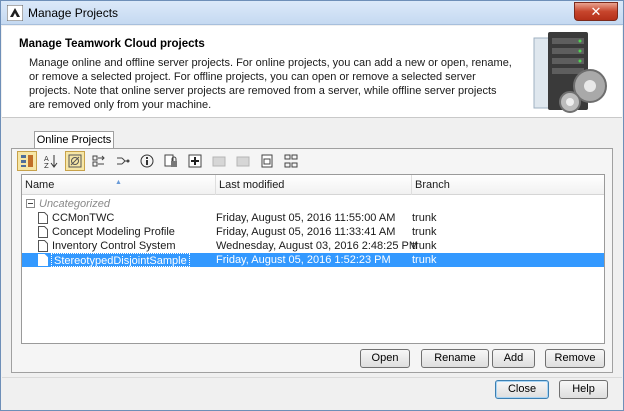 Image resolution: width=624 pixels, height=411 pixels. Describe the element at coordinates (74, 204) in the screenshot. I see `group-label: Uncategorized` at that location.